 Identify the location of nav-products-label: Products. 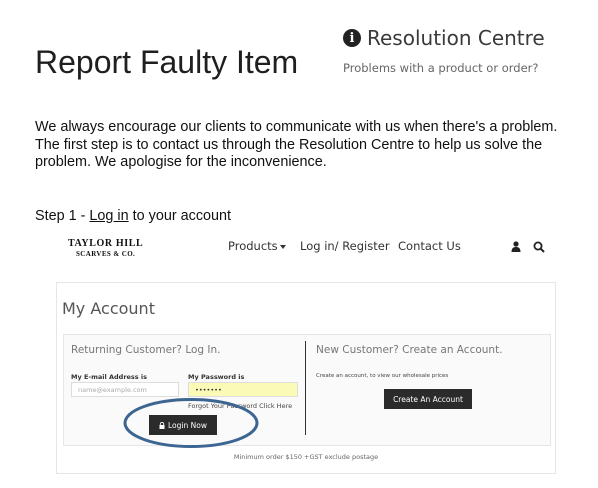
(253, 246).